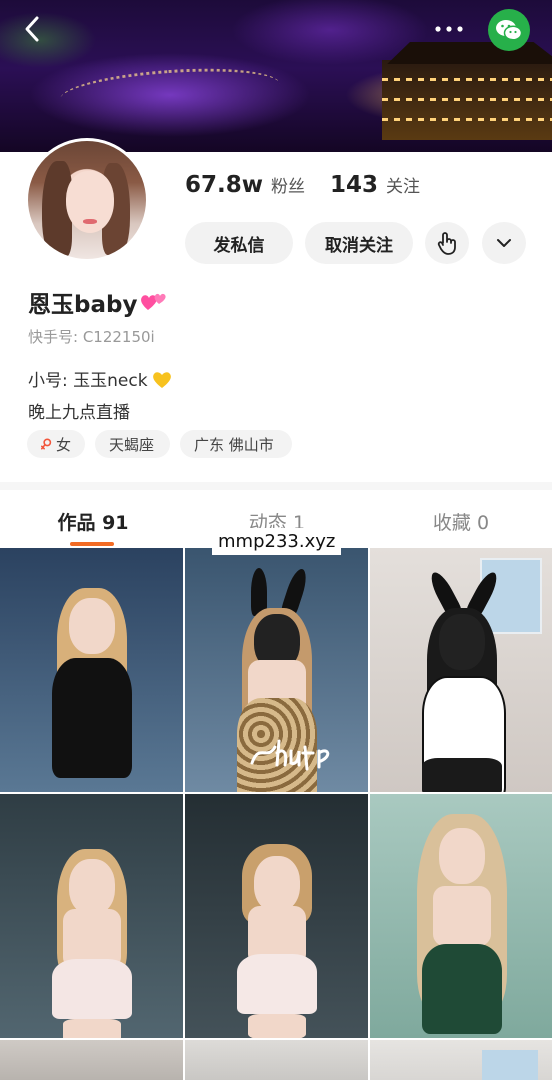 The width and height of the screenshot is (552, 1080). I want to click on hand-tap-icon, so click(446, 243).